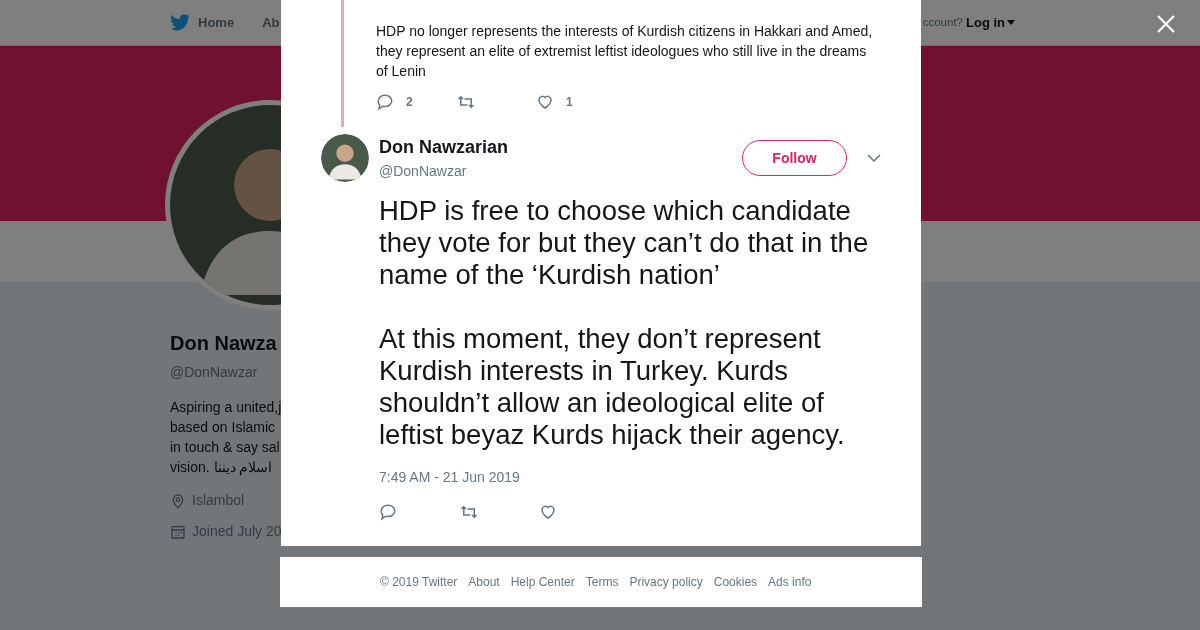  I want to click on profile-joined: Joined July 20, so click(237, 531).